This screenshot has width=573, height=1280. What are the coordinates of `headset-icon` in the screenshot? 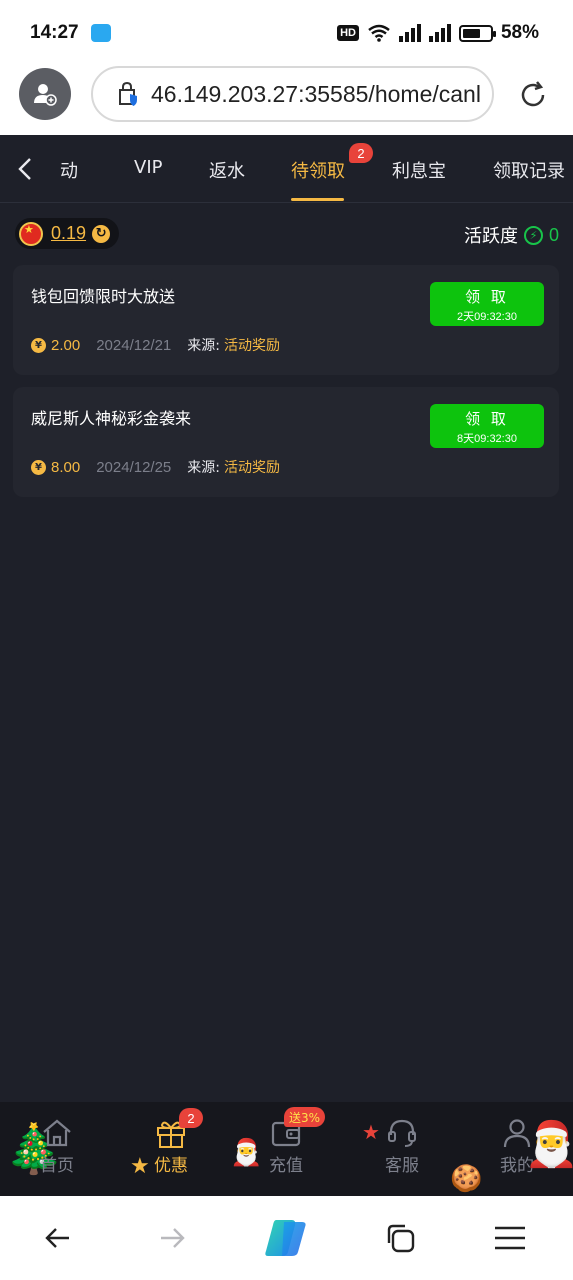 It's located at (402, 1133).